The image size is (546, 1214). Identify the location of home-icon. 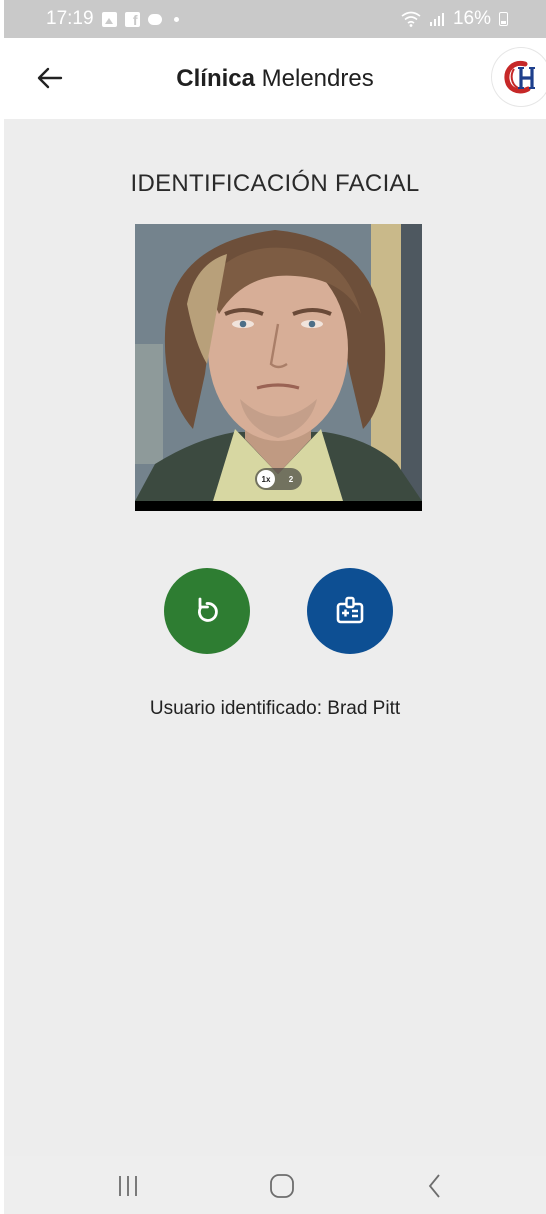
(282, 1186).